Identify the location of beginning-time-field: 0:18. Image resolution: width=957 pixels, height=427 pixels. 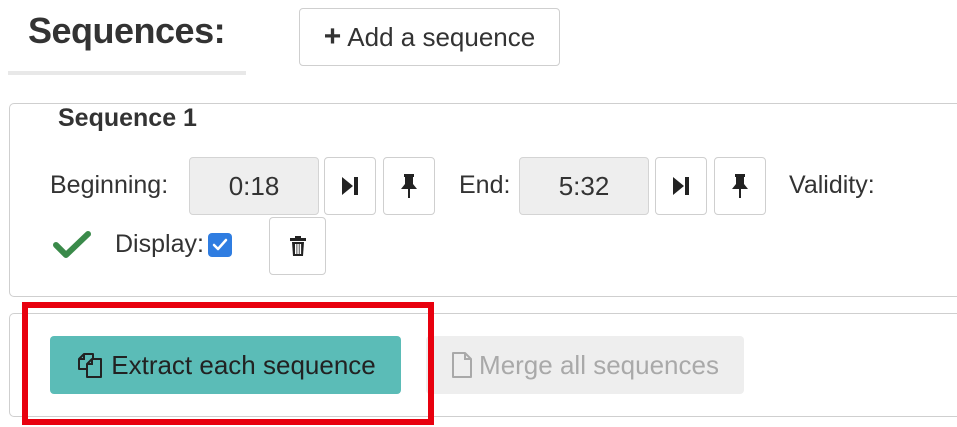
(254, 186).